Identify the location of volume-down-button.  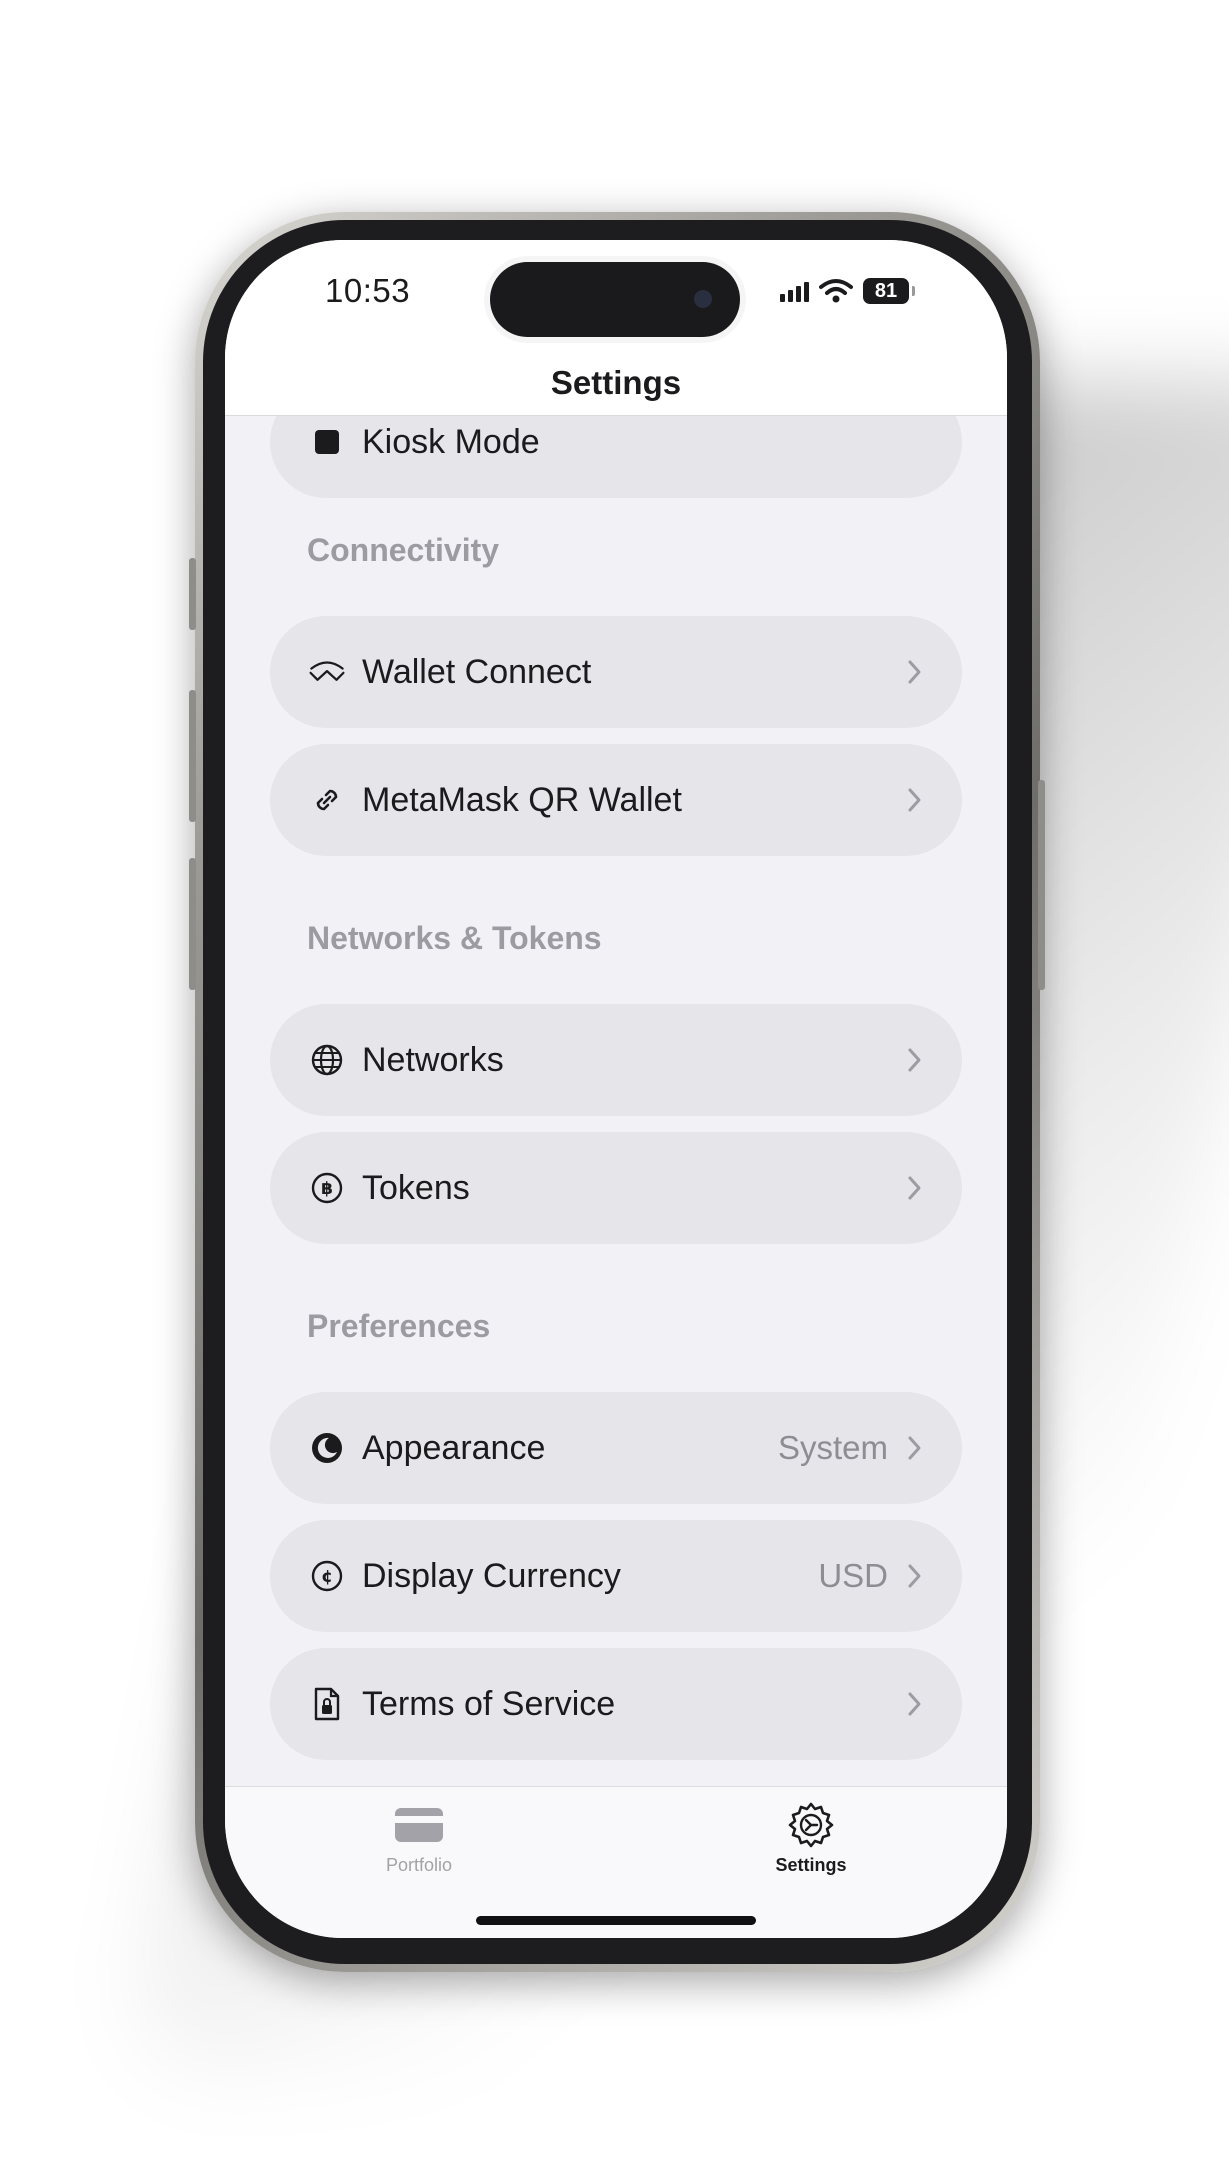
(192, 924).